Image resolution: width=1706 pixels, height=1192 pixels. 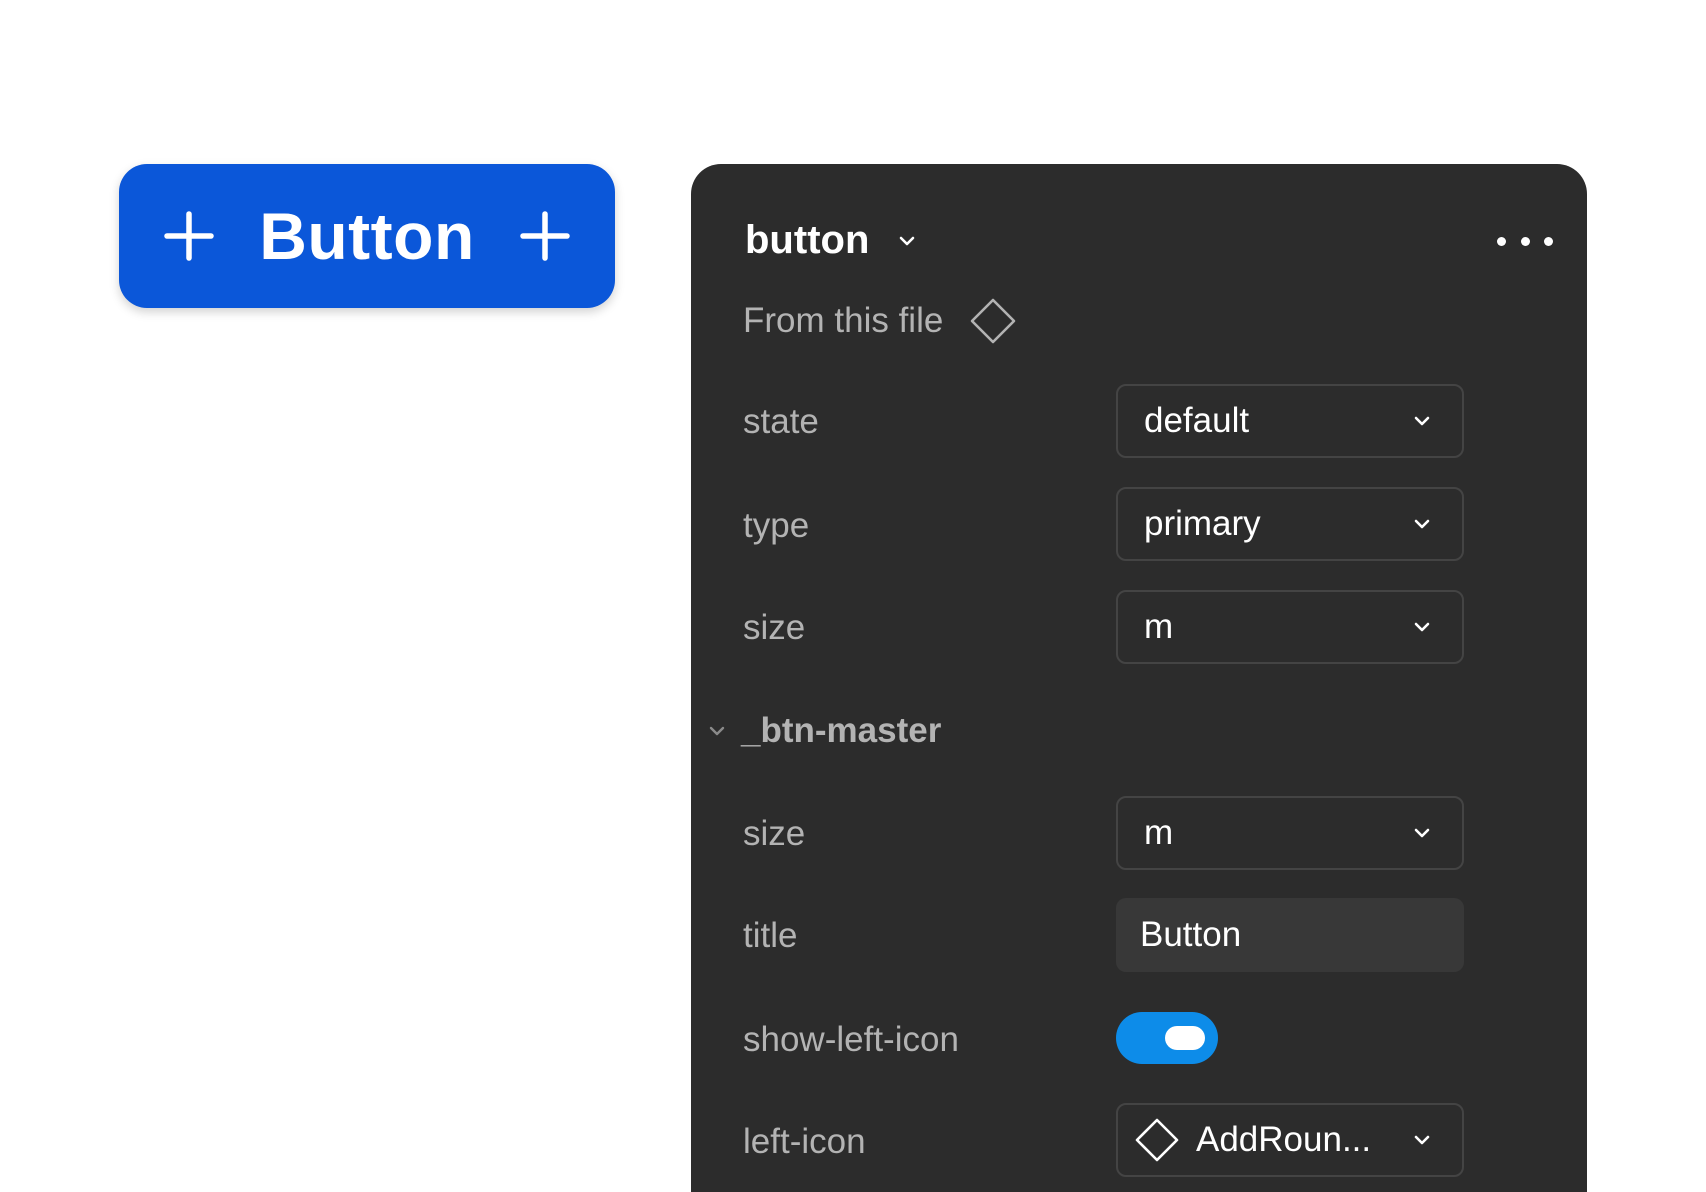 I want to click on title-input-value: Button, so click(x=1191, y=934).